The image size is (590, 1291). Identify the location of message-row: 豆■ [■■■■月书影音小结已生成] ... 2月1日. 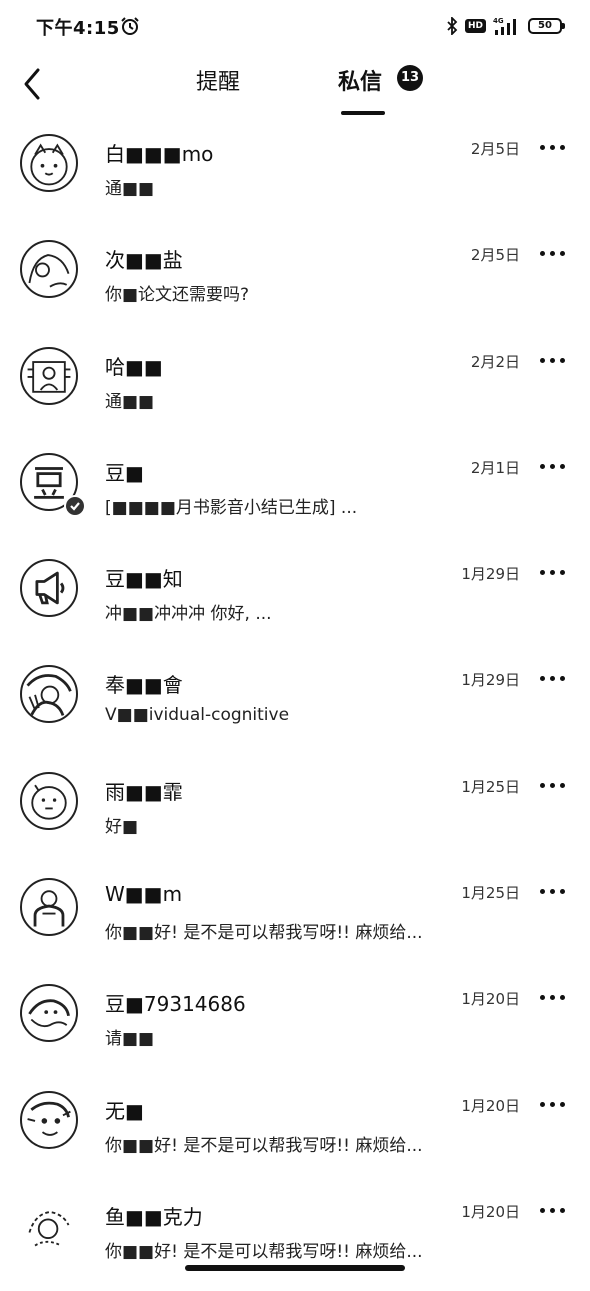
(295, 494).